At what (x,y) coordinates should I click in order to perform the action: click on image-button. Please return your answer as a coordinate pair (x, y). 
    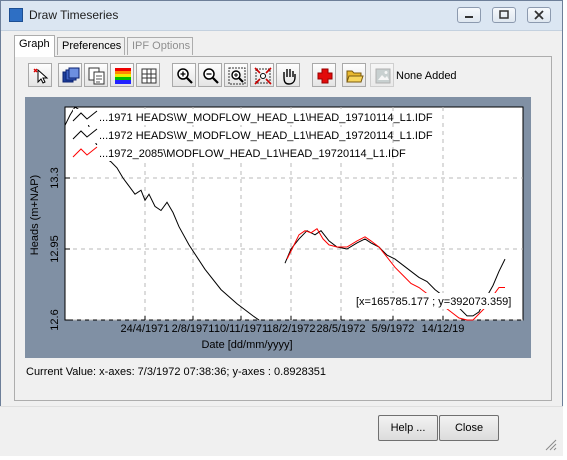
    Looking at the image, I should click on (382, 75).